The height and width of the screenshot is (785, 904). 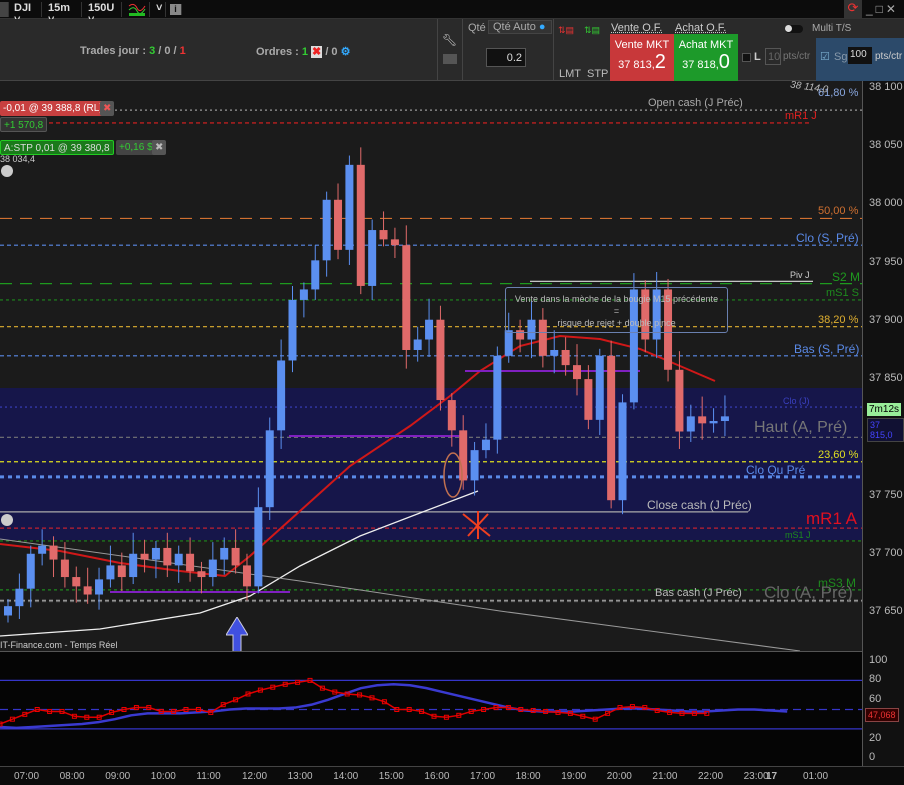 I want to click on trades-loss: 1, so click(x=182, y=51).